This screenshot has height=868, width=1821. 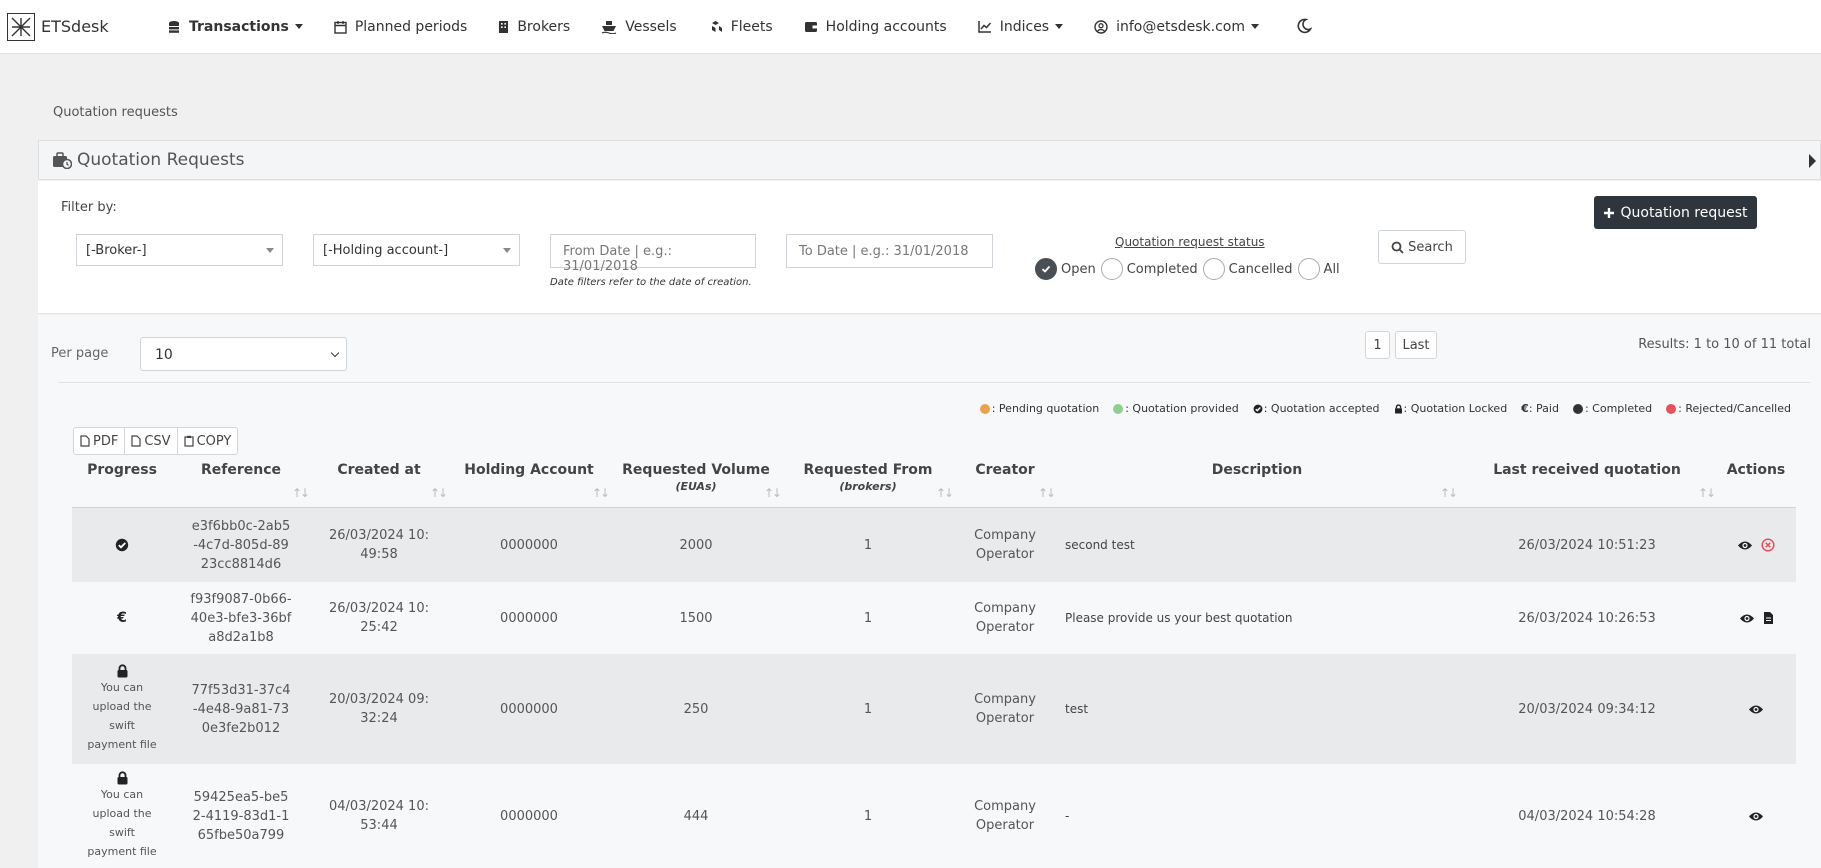 What do you see at coordinates (529, 470) in the screenshot?
I see `column-header-holding-account: Holding Account` at bounding box center [529, 470].